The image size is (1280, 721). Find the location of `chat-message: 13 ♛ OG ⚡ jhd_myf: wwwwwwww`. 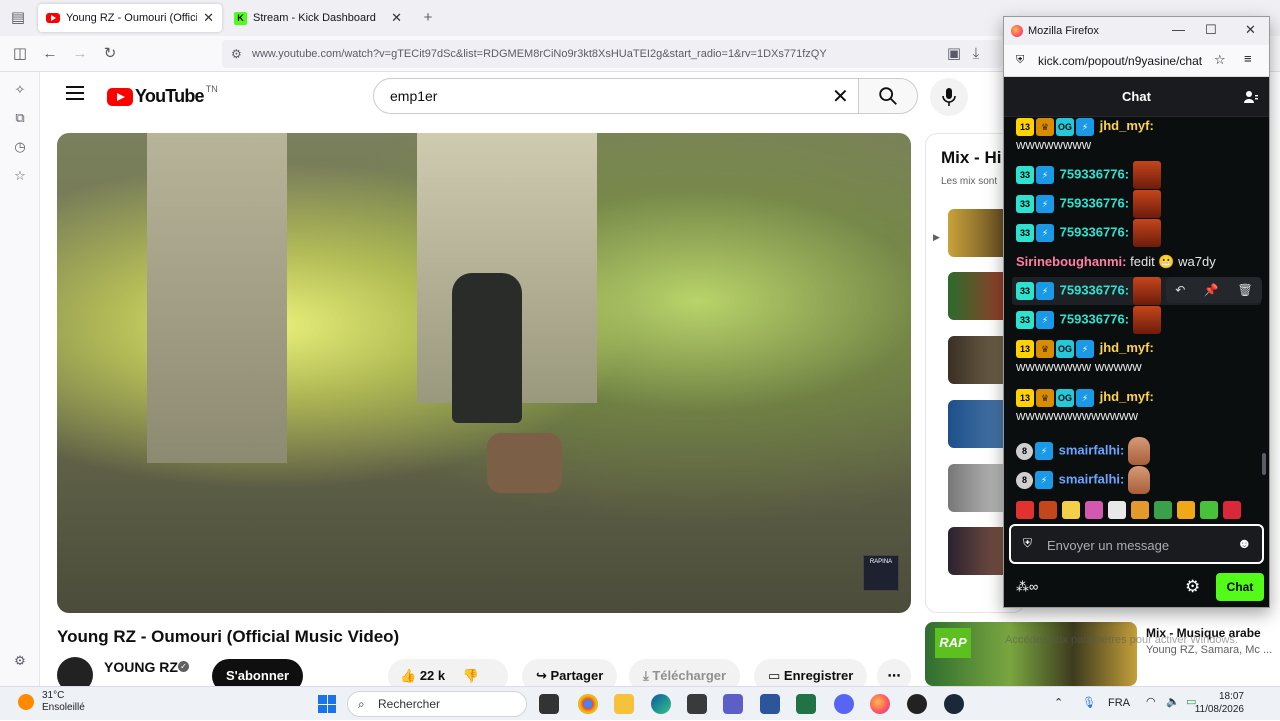

chat-message: 13 ♛ OG ⚡ jhd_myf: wwwwwwww is located at coordinates (1137, 135).